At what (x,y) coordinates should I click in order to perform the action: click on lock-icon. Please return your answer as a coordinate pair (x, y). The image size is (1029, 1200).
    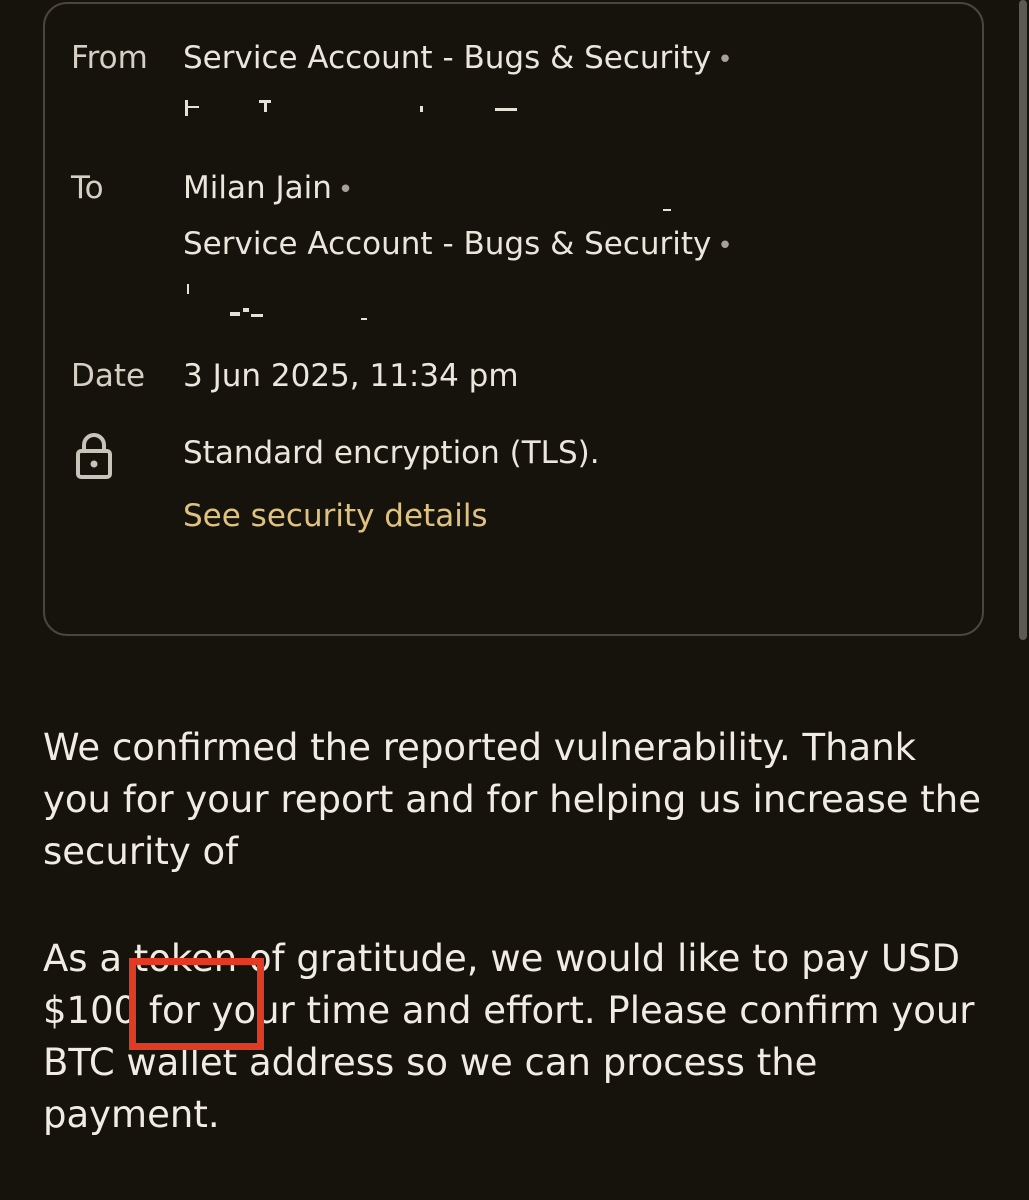
    Looking at the image, I should click on (94, 456).